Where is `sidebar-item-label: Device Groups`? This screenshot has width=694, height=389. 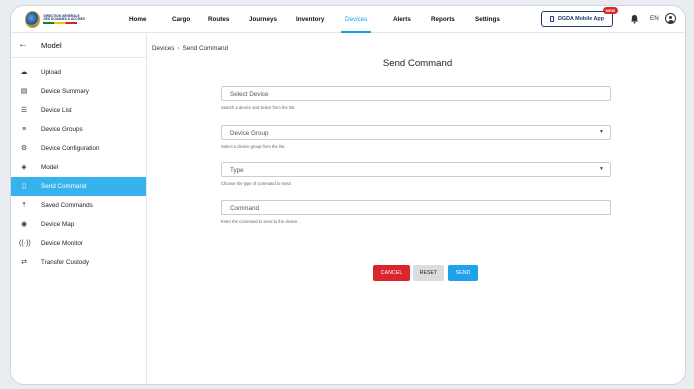
sidebar-item-label: Device Groups is located at coordinates (62, 129).